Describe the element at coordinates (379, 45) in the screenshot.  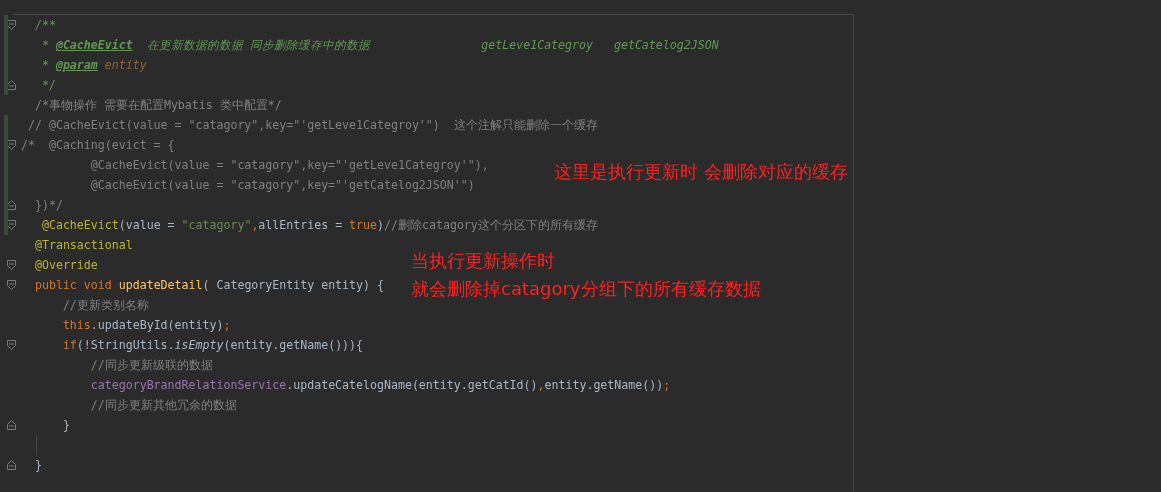
I see `code-line: * @CacheEvict 在更新数据的数据 同步删除缓存中的数据 getLeve1Categroy getCatelog2JSON` at that location.